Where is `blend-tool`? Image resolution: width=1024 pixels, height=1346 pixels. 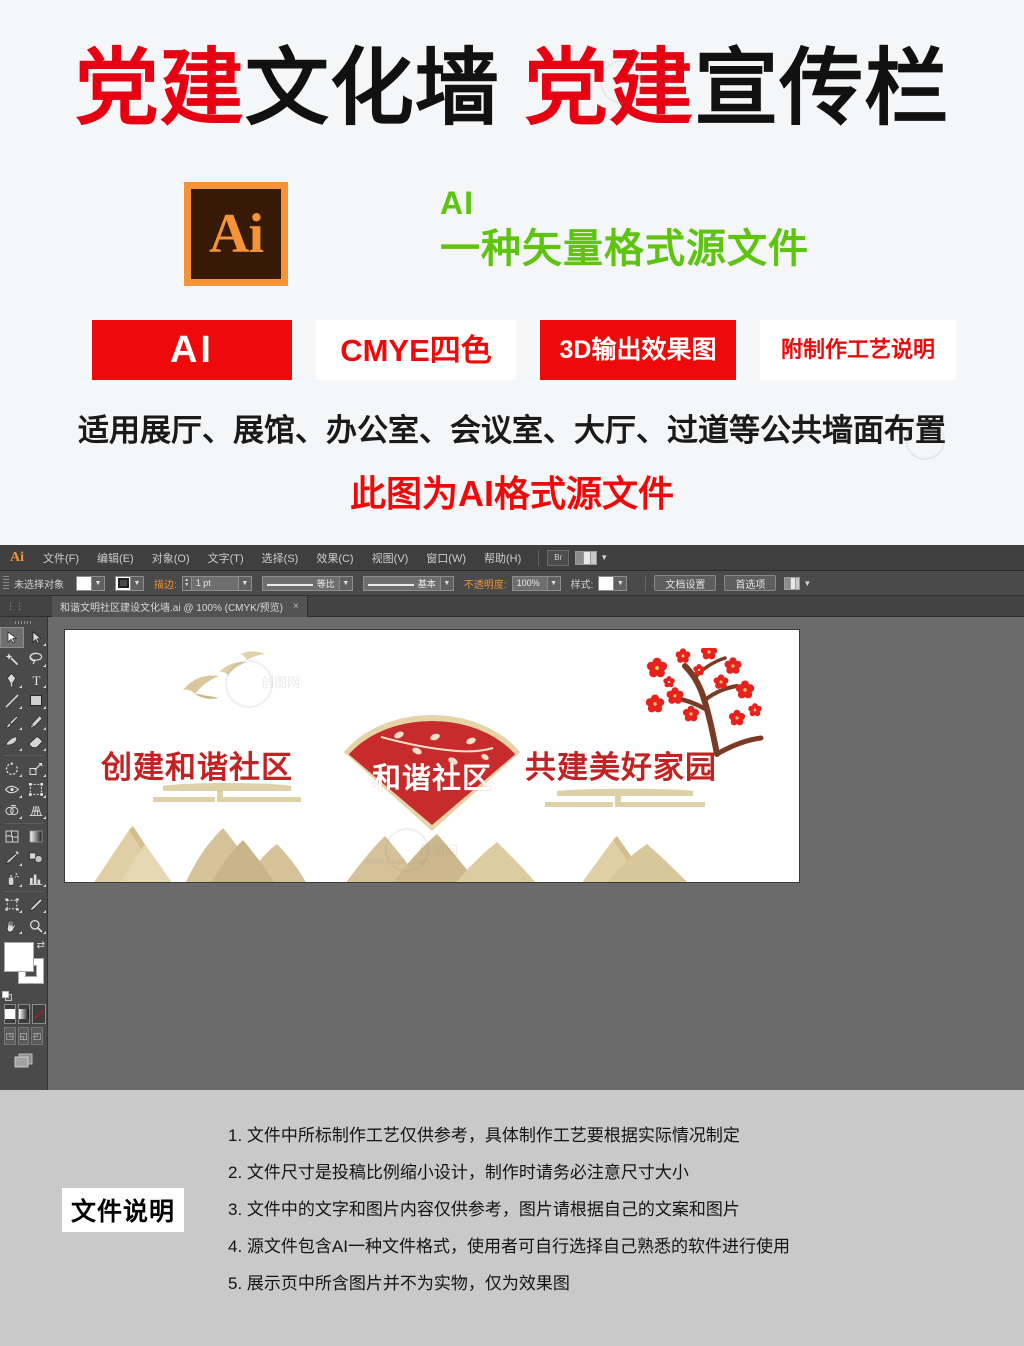
blend-tool is located at coordinates (36, 857).